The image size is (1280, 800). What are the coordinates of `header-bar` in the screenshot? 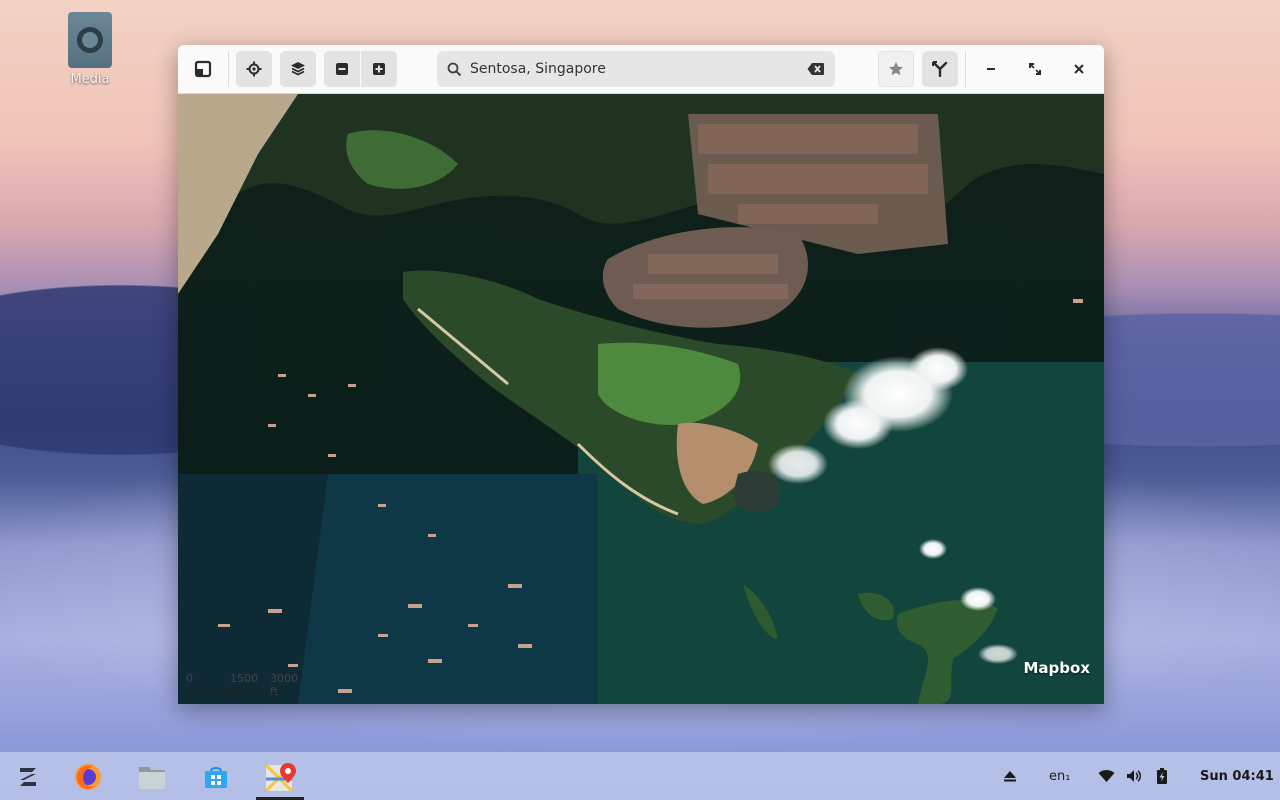 It's located at (641, 69).